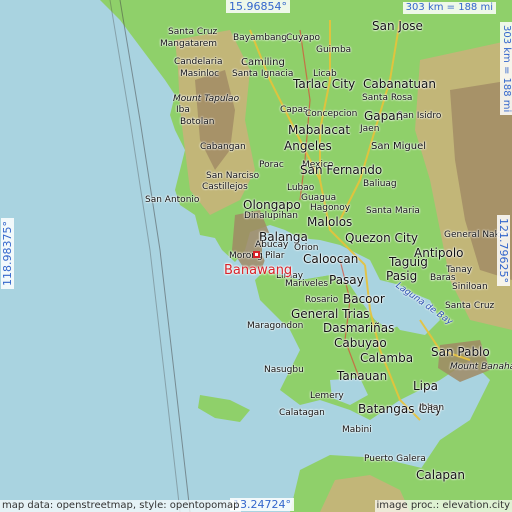 Image resolution: width=512 pixels, height=512 pixels. Describe the element at coordinates (172, 200) in the screenshot. I see `place-label: San Antonio` at that location.